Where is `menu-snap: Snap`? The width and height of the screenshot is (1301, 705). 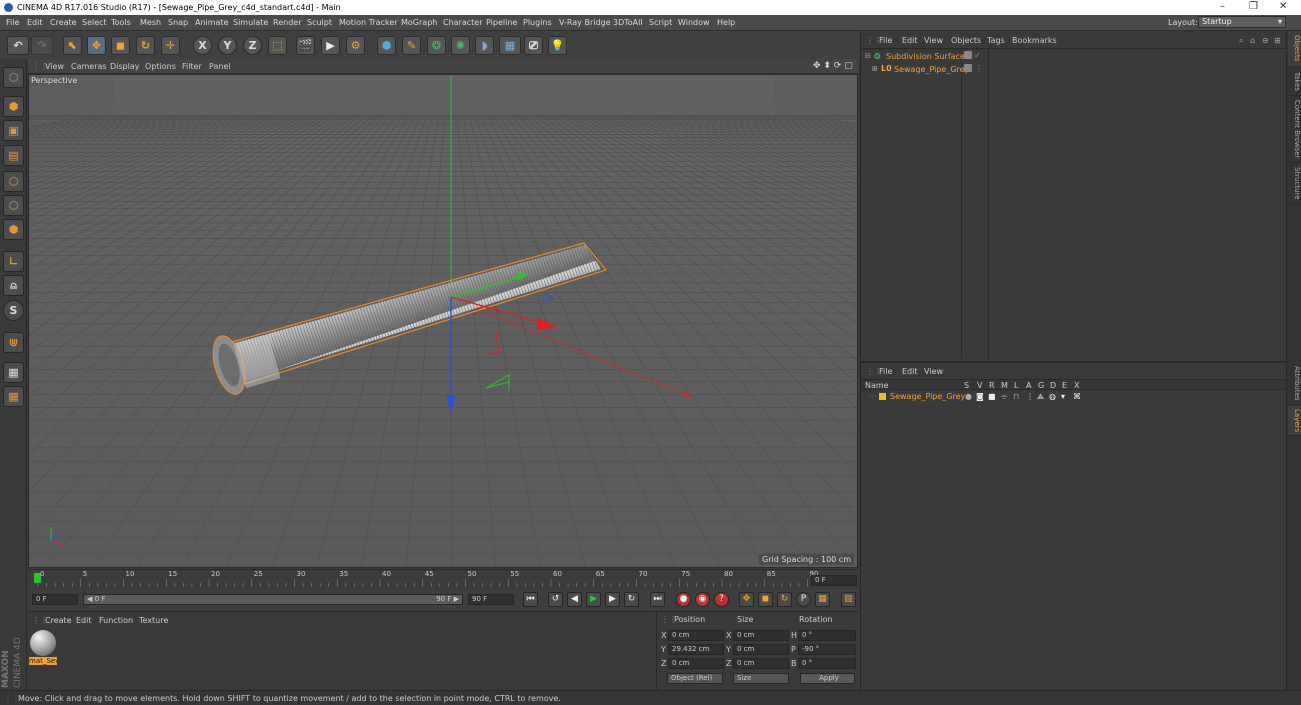
menu-snap: Snap is located at coordinates (178, 22).